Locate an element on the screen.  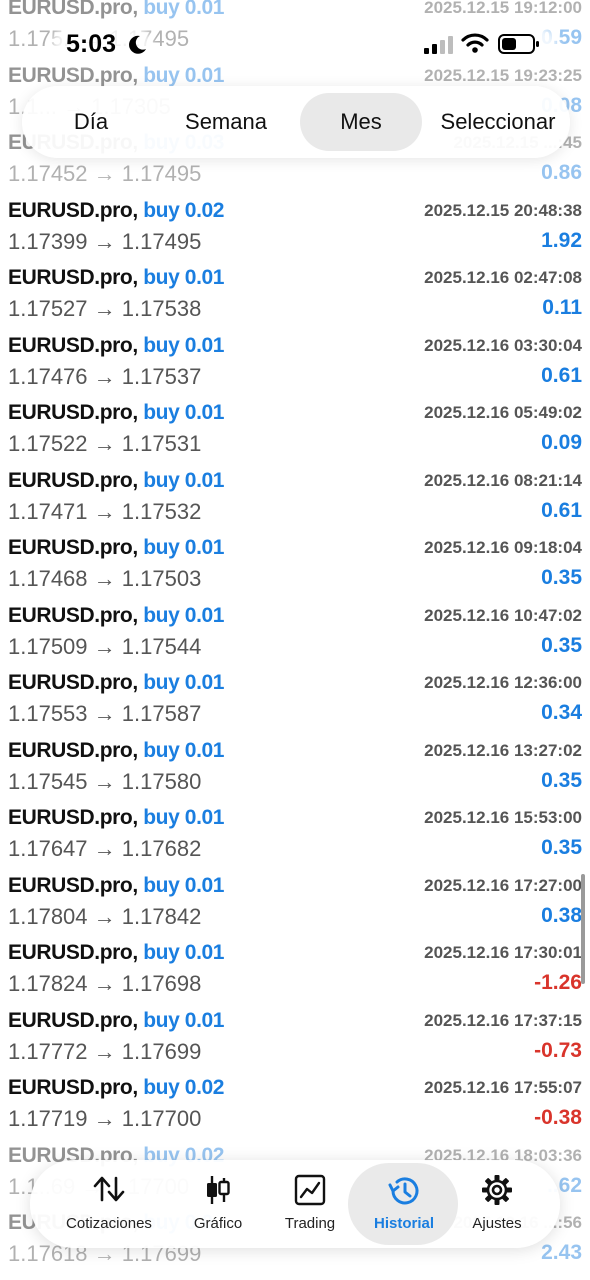
close-price: 1.17532 is located at coordinates (161, 511).